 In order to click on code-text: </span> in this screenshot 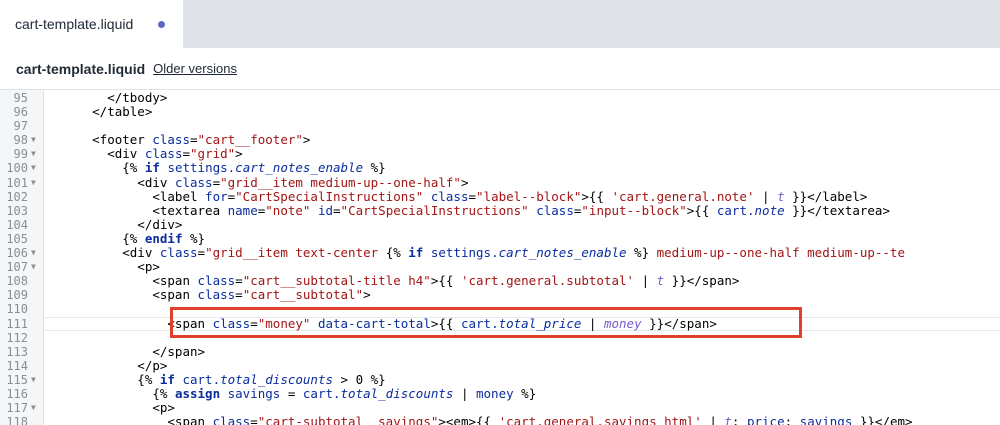, I will do `click(126, 351)`.